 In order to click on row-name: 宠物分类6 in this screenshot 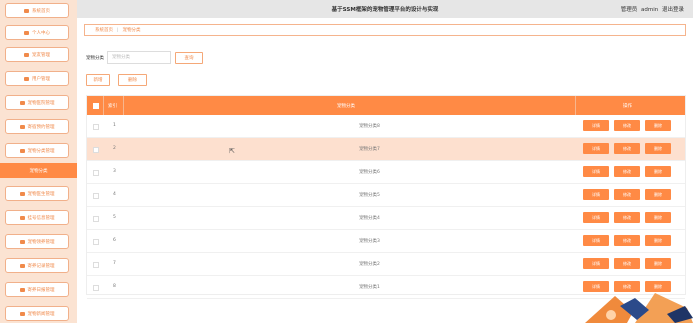, I will do `click(369, 172)`.